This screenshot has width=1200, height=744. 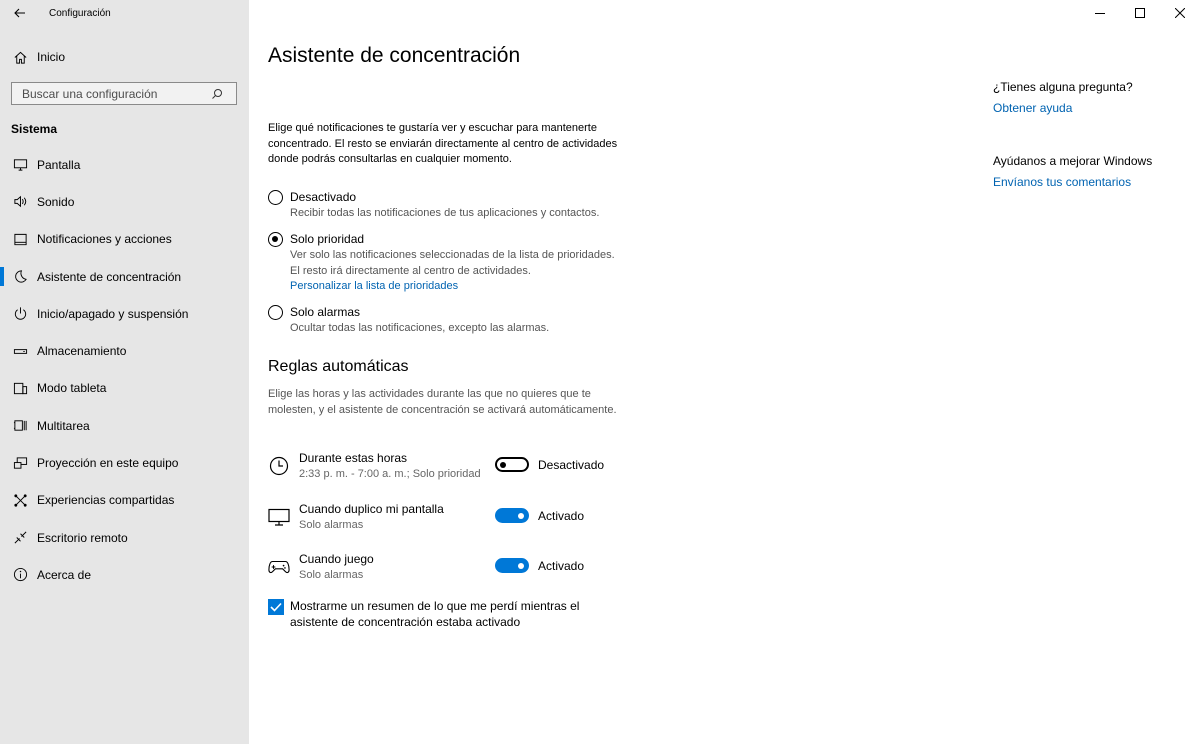 I want to click on monitor-icon, so click(x=279, y=517).